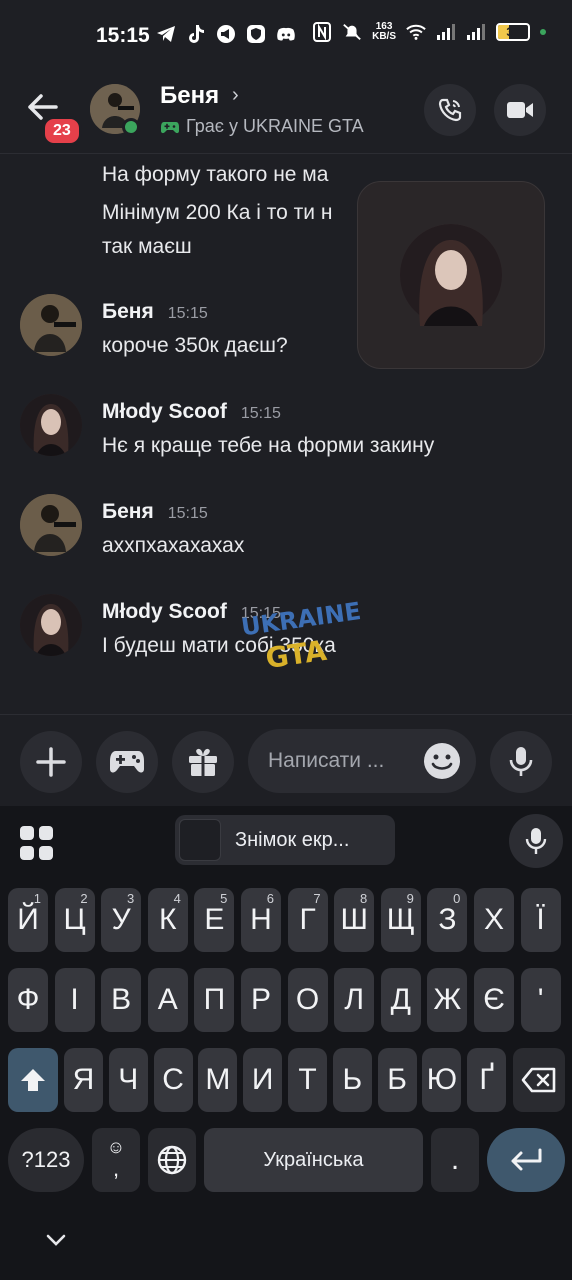  Describe the element at coordinates (235, 95) in the screenshot. I see `chevron-right-icon: ›` at that location.